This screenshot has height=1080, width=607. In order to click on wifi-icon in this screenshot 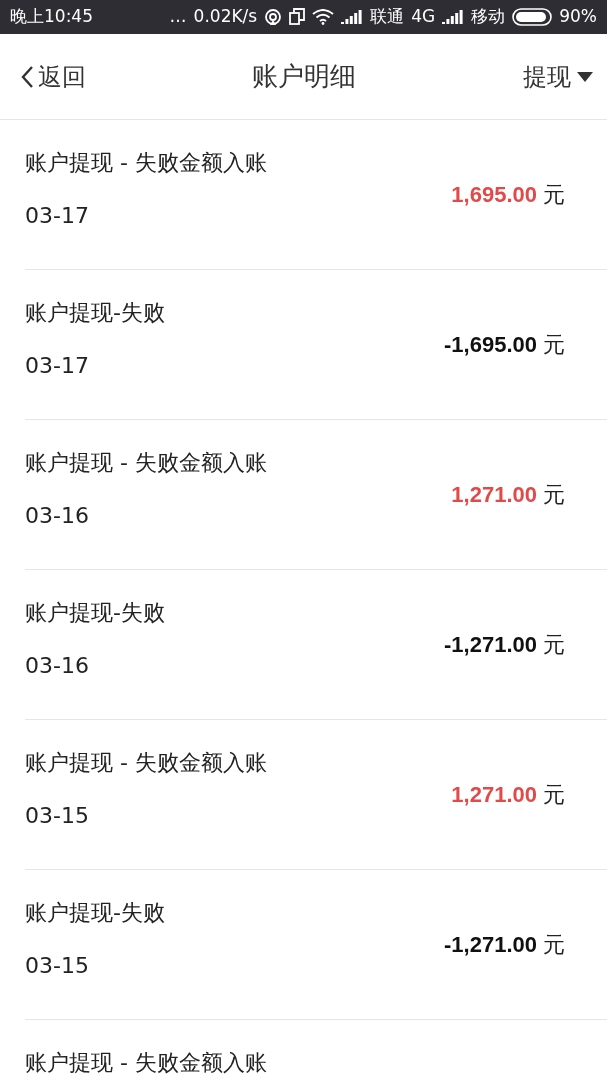, I will do `click(323, 17)`.